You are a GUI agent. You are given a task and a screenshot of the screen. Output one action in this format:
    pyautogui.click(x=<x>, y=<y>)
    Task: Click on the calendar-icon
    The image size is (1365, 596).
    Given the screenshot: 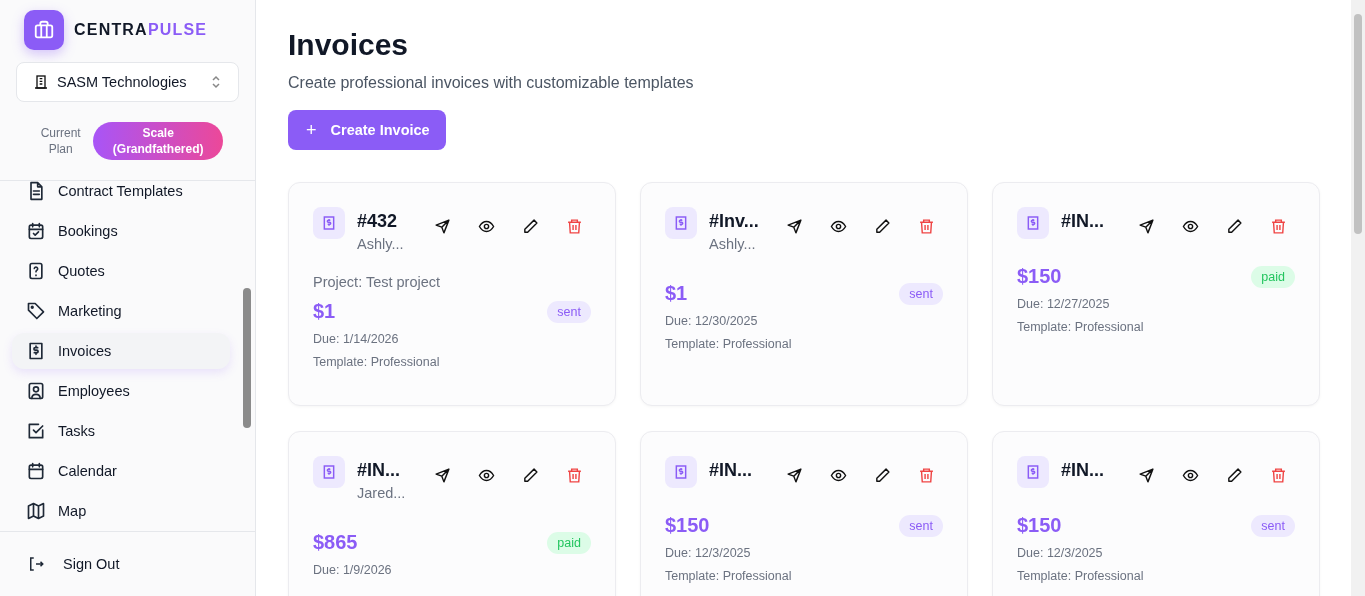 What is the action you would take?
    pyautogui.click(x=36, y=470)
    